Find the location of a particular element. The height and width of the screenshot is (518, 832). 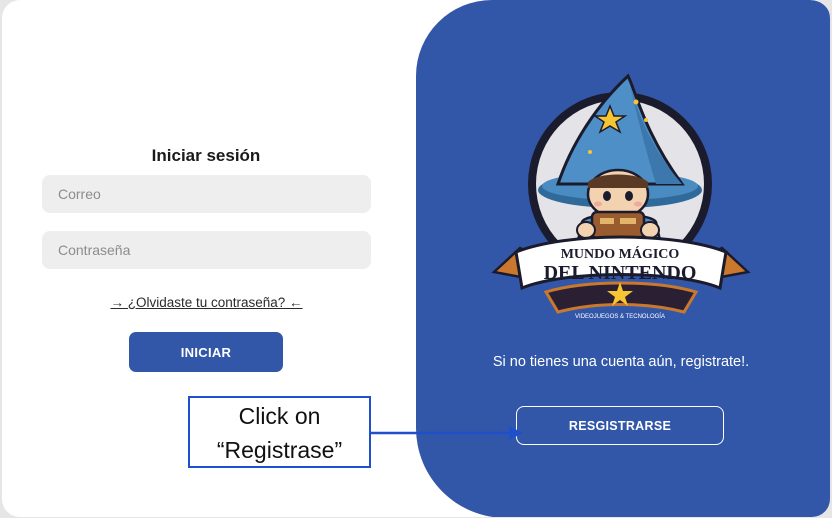

register-button: RESGISTRARSE is located at coordinates (620, 425).